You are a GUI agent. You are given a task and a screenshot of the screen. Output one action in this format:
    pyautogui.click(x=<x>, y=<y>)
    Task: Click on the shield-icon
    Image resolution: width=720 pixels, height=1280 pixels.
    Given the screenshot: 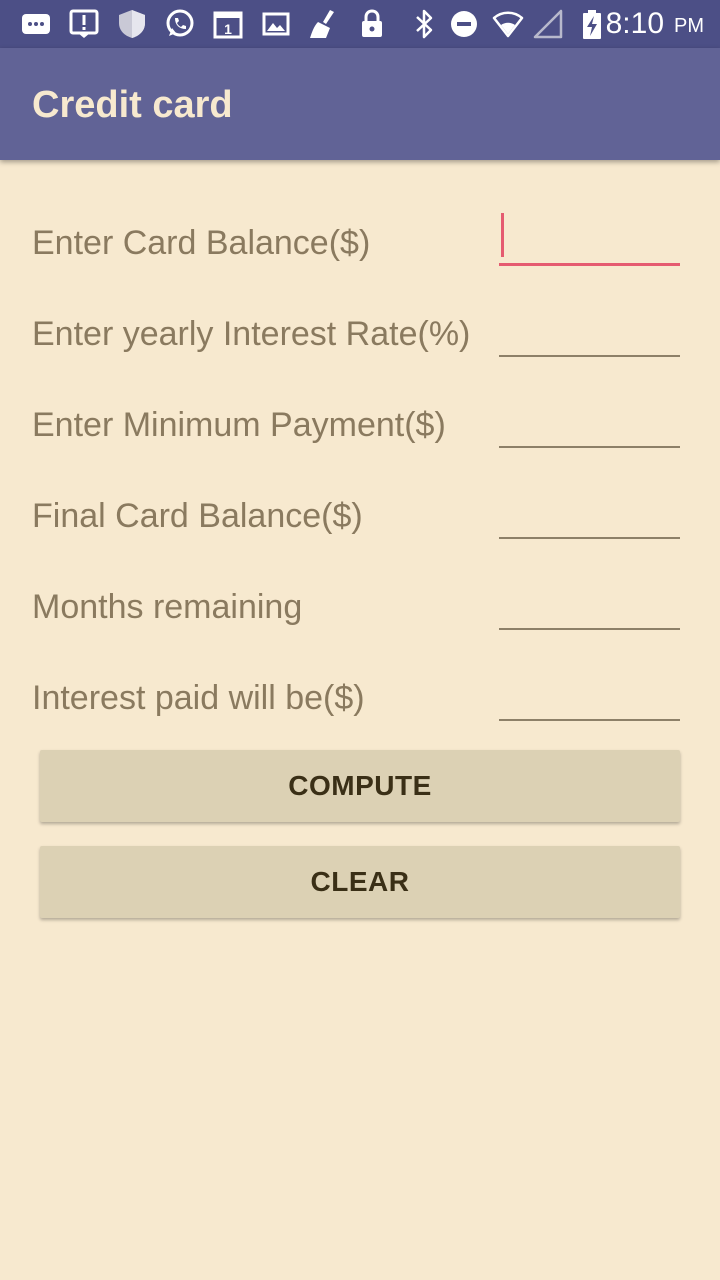 What is the action you would take?
    pyautogui.click(x=132, y=24)
    